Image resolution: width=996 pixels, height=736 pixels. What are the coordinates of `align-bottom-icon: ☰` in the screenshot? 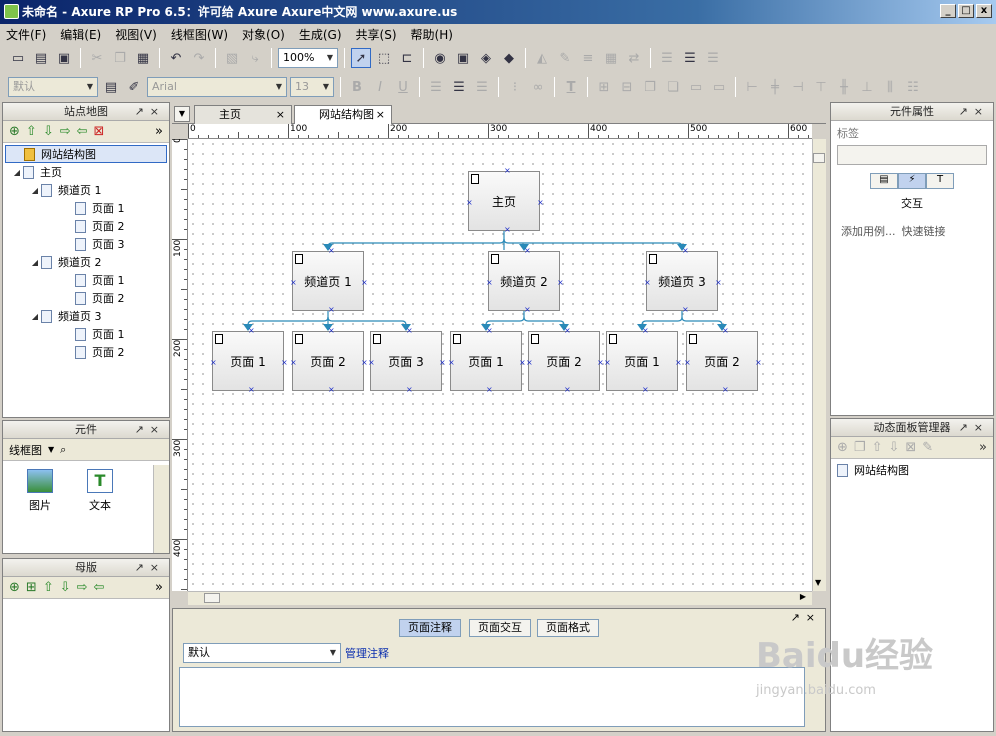 It's located at (713, 58).